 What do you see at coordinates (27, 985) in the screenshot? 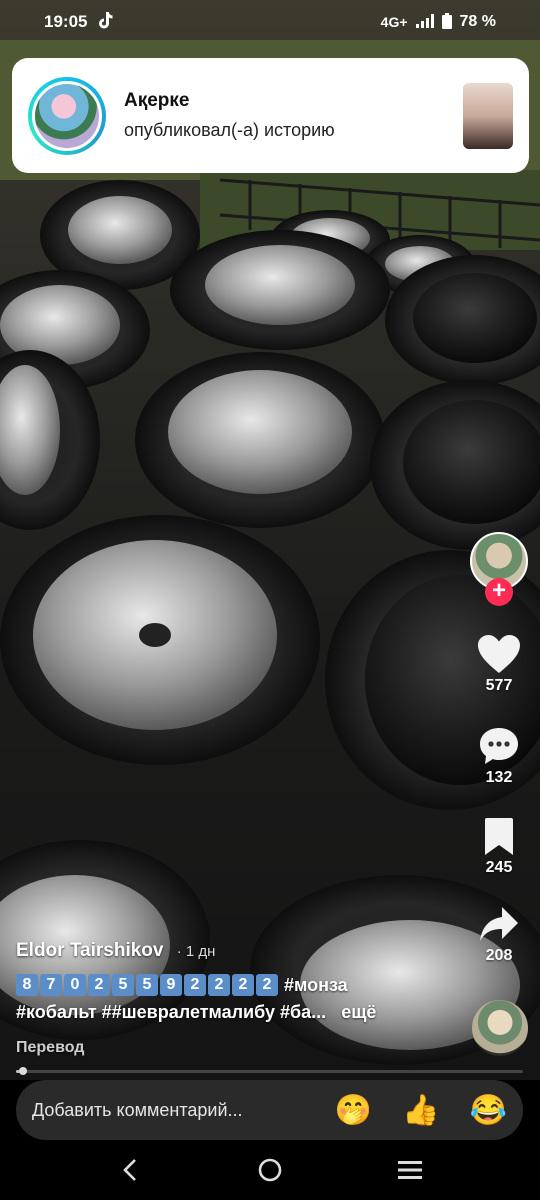
I see `digit-box: 8` at bounding box center [27, 985].